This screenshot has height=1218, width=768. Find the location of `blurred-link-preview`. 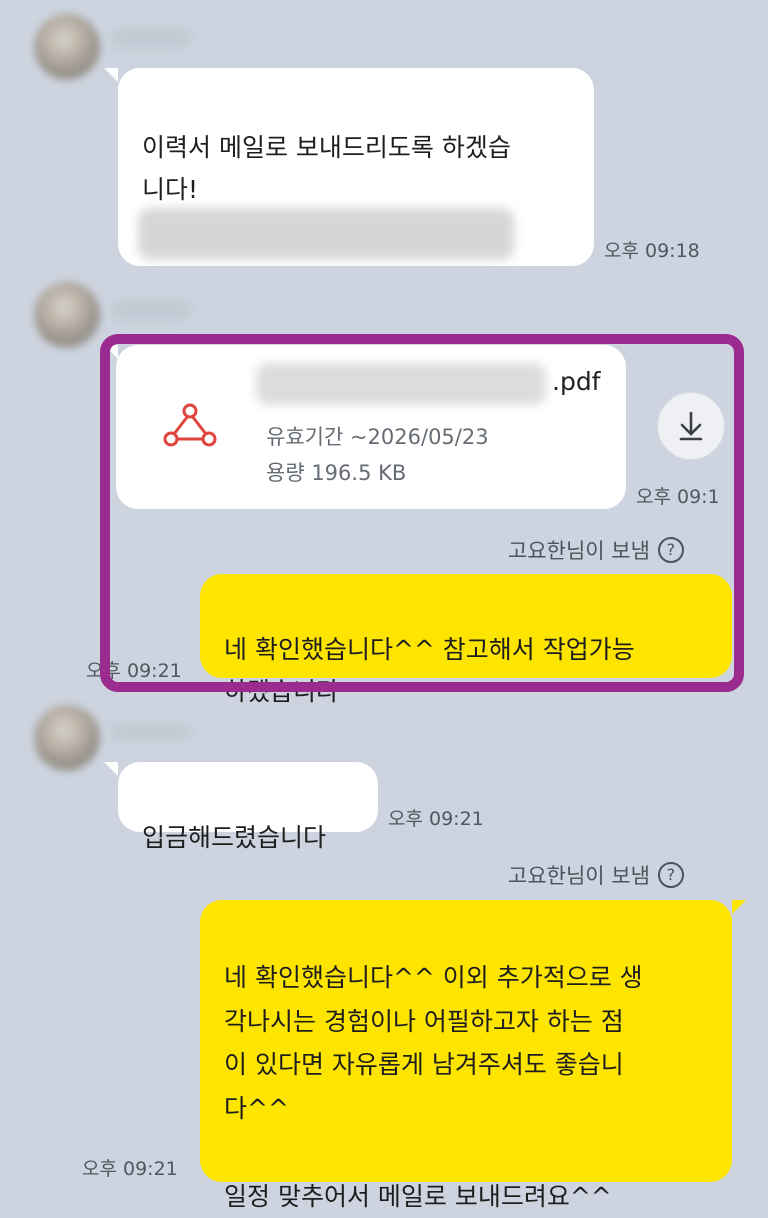

blurred-link-preview is located at coordinates (326, 234).